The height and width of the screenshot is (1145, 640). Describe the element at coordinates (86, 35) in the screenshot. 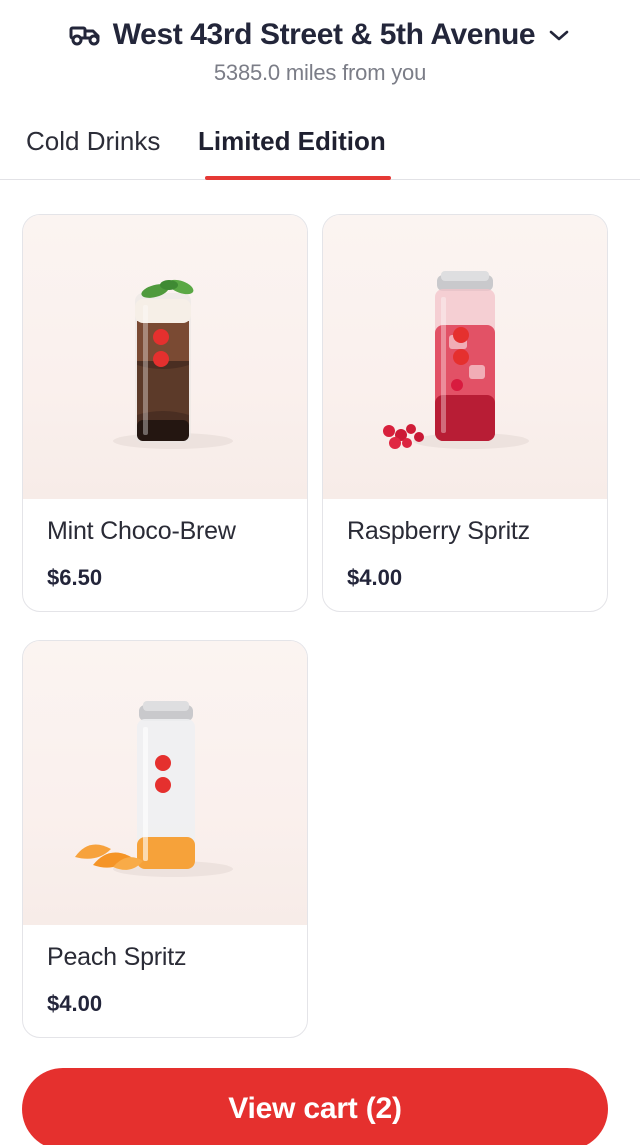

I see `delivery-truck-icon` at that location.